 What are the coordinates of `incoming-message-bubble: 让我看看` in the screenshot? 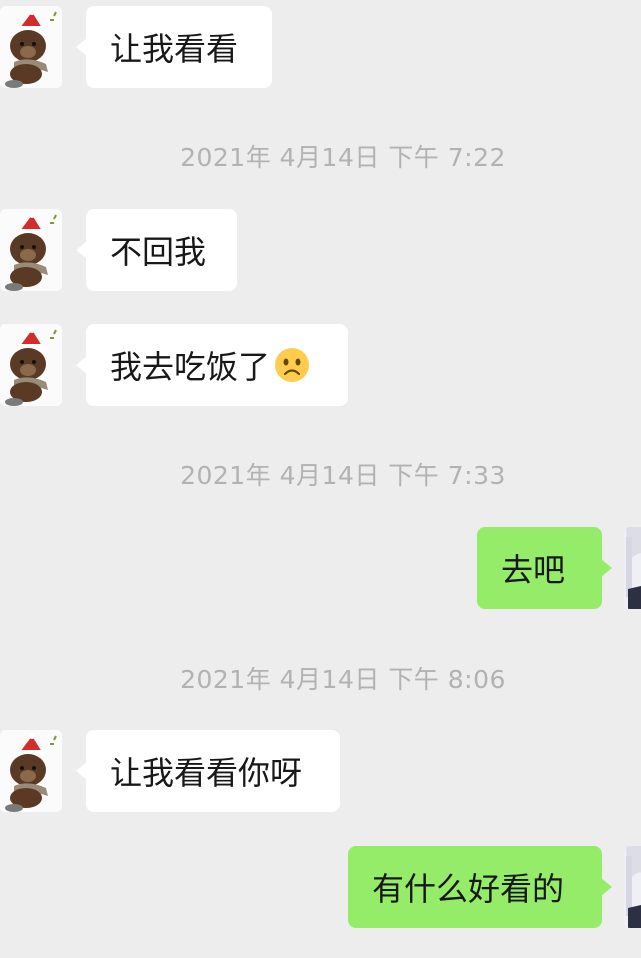 It's located at (174, 47).